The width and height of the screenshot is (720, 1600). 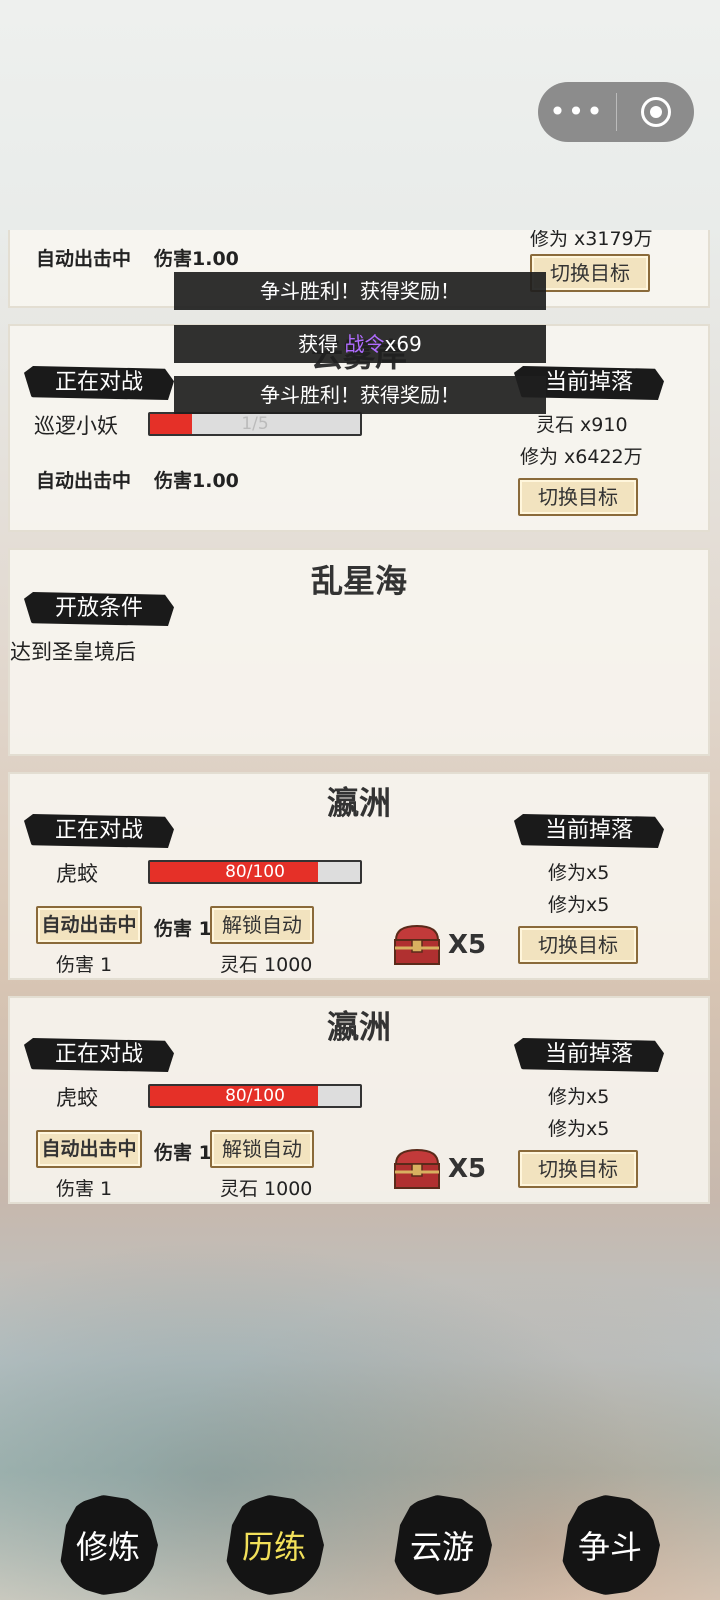 I want to click on enemy-name: 巡逻小妖, so click(x=76, y=426).